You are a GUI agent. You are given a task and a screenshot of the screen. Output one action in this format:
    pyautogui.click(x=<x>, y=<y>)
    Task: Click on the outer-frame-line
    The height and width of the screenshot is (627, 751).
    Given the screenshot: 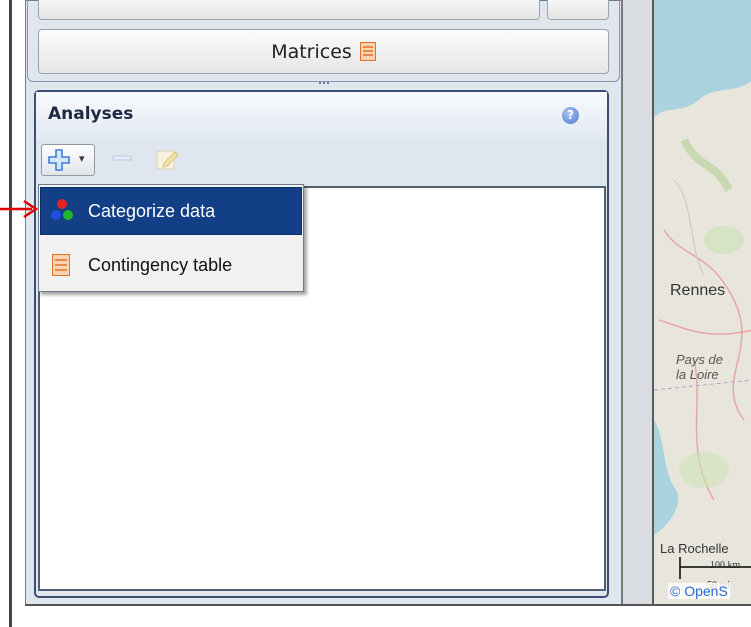 What is the action you would take?
    pyautogui.click(x=10, y=313)
    